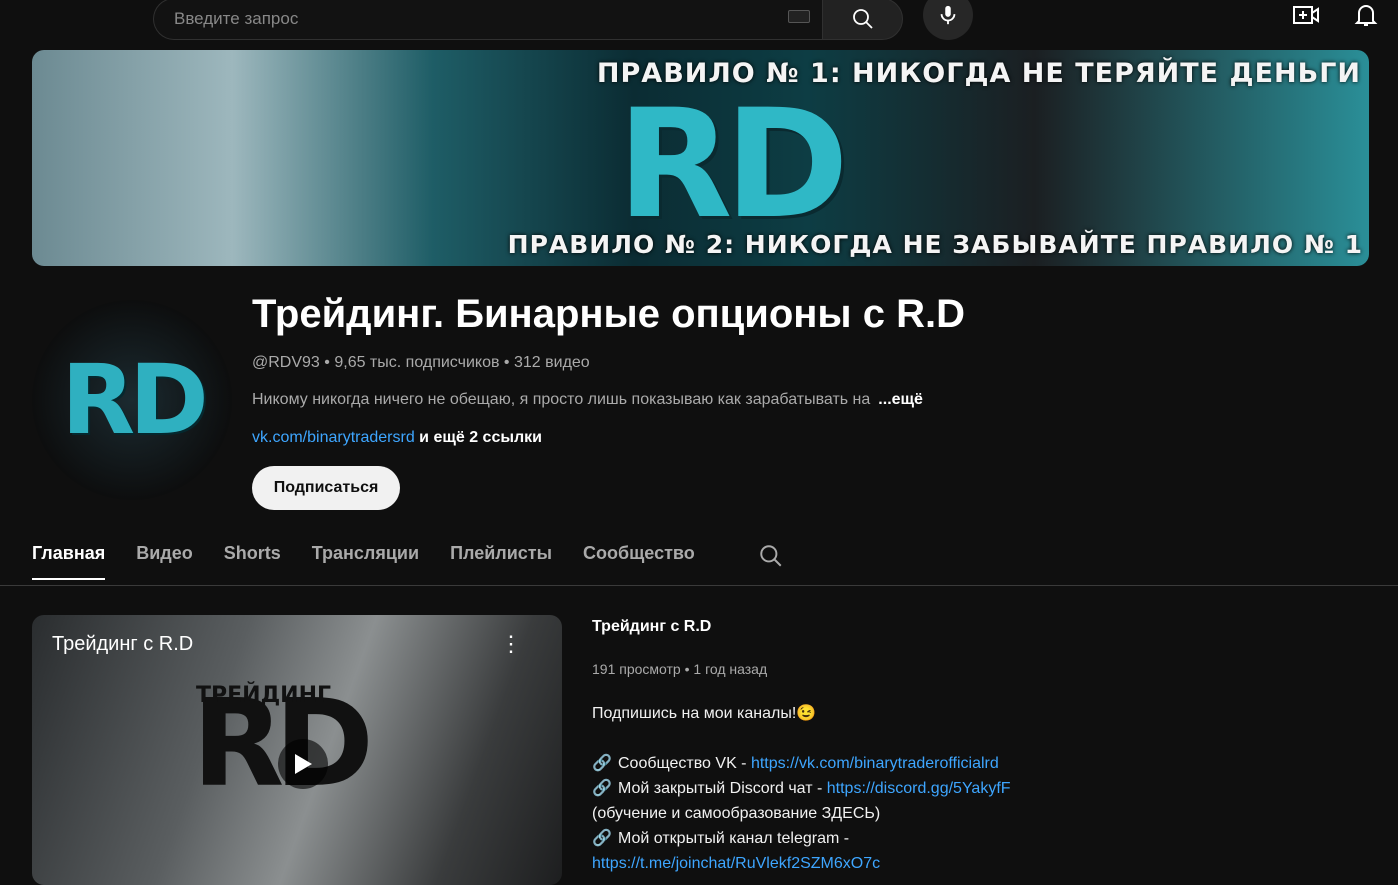  Describe the element at coordinates (286, 362) in the screenshot. I see `channel-handle: @RDV93` at that location.